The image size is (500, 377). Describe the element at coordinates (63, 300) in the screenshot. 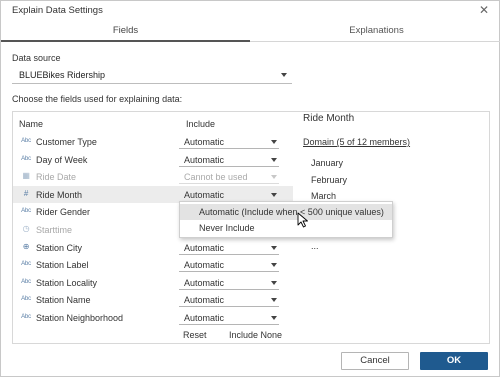

I see `field-name: Station Name` at that location.